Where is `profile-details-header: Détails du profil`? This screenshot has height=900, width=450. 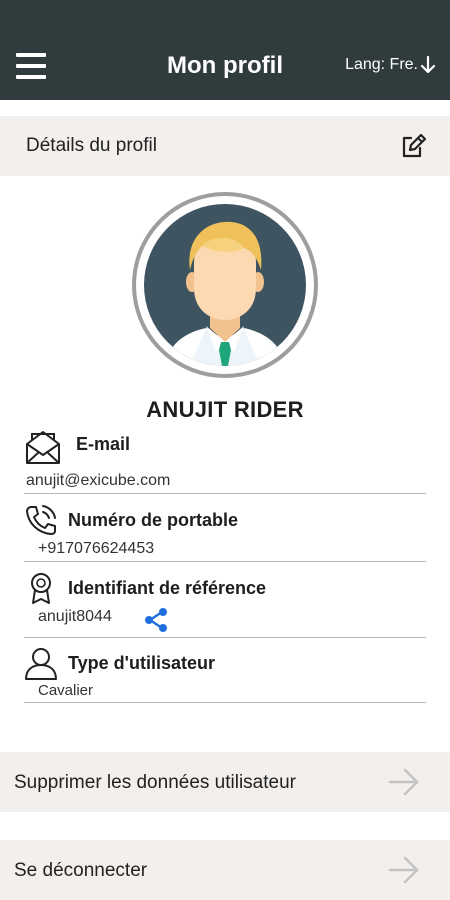 profile-details-header: Détails du profil is located at coordinates (225, 146).